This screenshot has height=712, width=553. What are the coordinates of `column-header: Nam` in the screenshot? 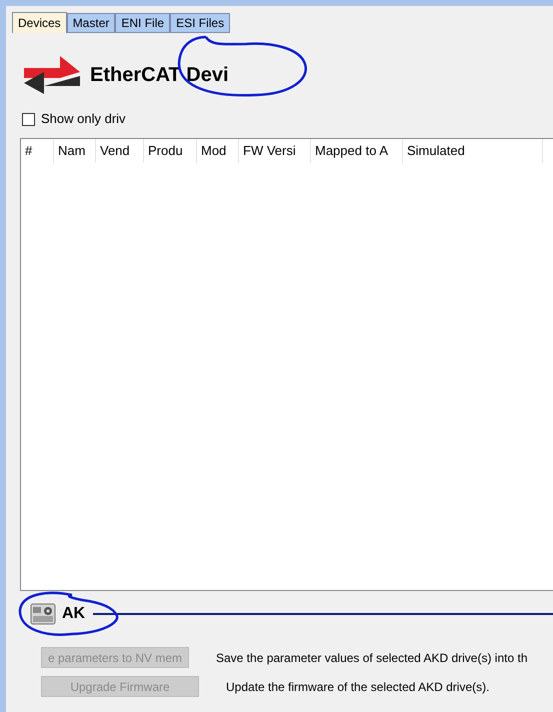 It's located at (75, 151).